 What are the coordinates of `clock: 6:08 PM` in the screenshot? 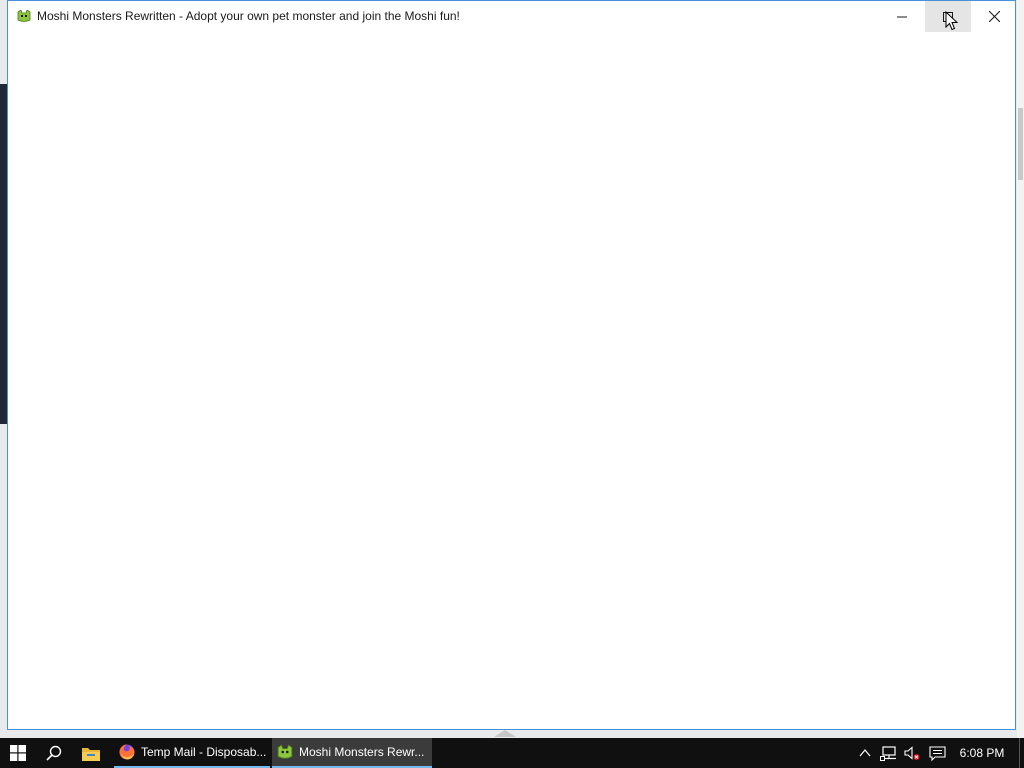 It's located at (982, 753).